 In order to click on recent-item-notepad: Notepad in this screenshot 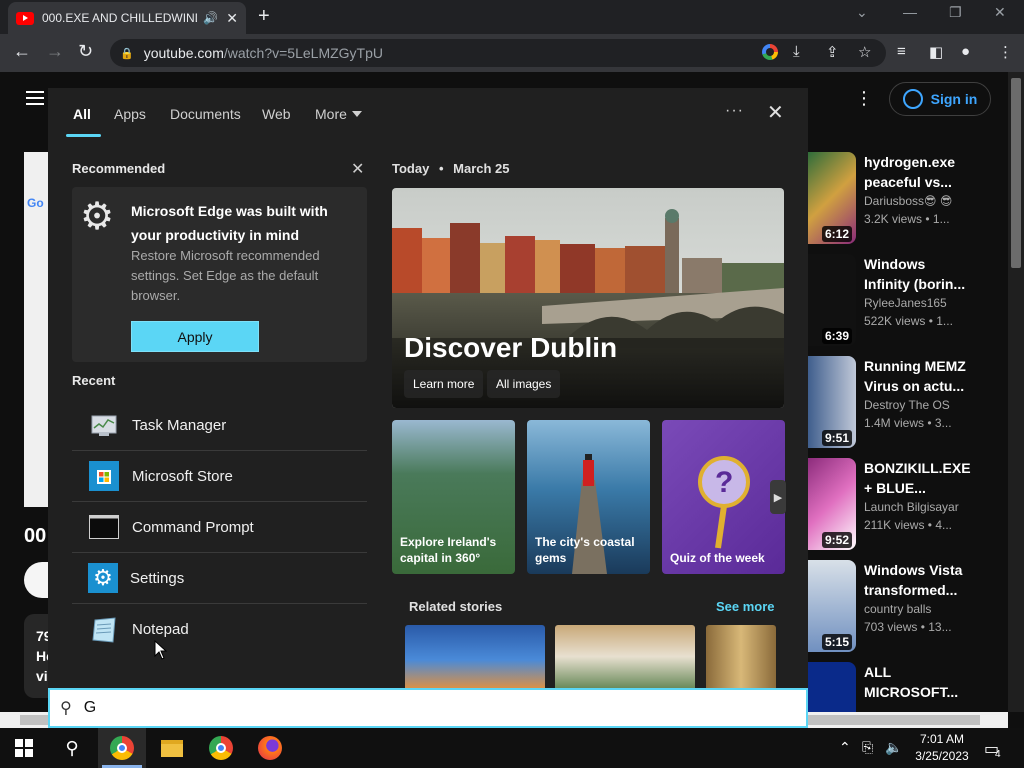, I will do `click(219, 629)`.